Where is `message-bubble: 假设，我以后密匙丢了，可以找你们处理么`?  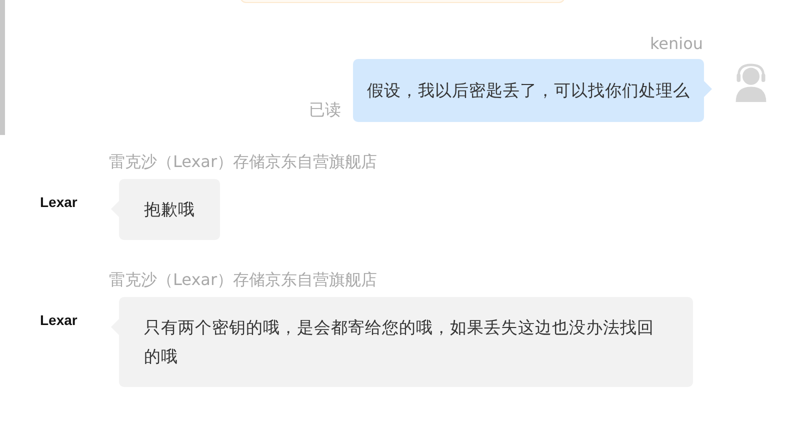
message-bubble: 假设，我以后密匙丢了，可以找你们处理么 is located at coordinates (528, 90).